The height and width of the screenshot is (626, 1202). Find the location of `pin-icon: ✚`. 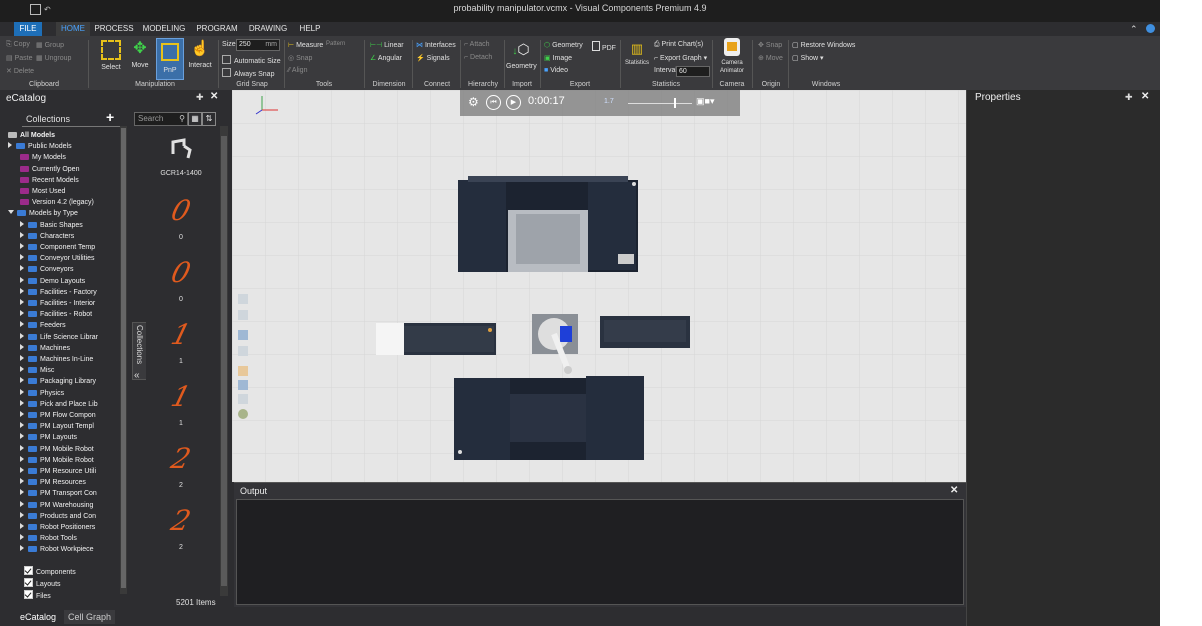

pin-icon: ✚ is located at coordinates (200, 97).